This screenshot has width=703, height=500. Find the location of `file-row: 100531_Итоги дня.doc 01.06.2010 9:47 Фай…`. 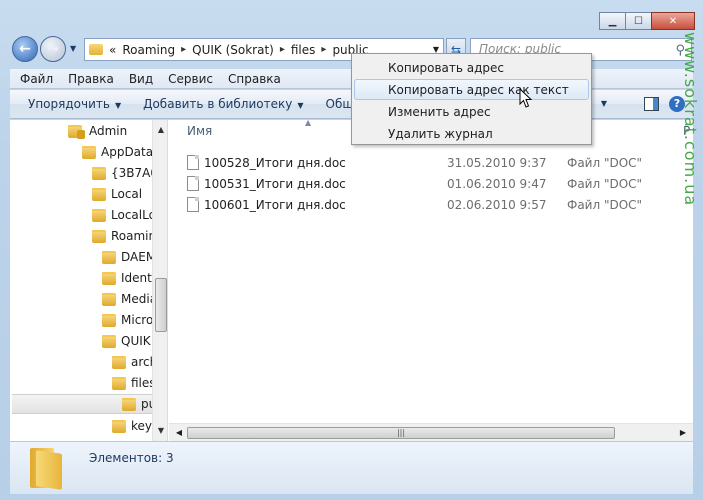

file-row: 100531_Итоги дня.doc 01.06.2010 9:47 Фай… is located at coordinates (437, 183).